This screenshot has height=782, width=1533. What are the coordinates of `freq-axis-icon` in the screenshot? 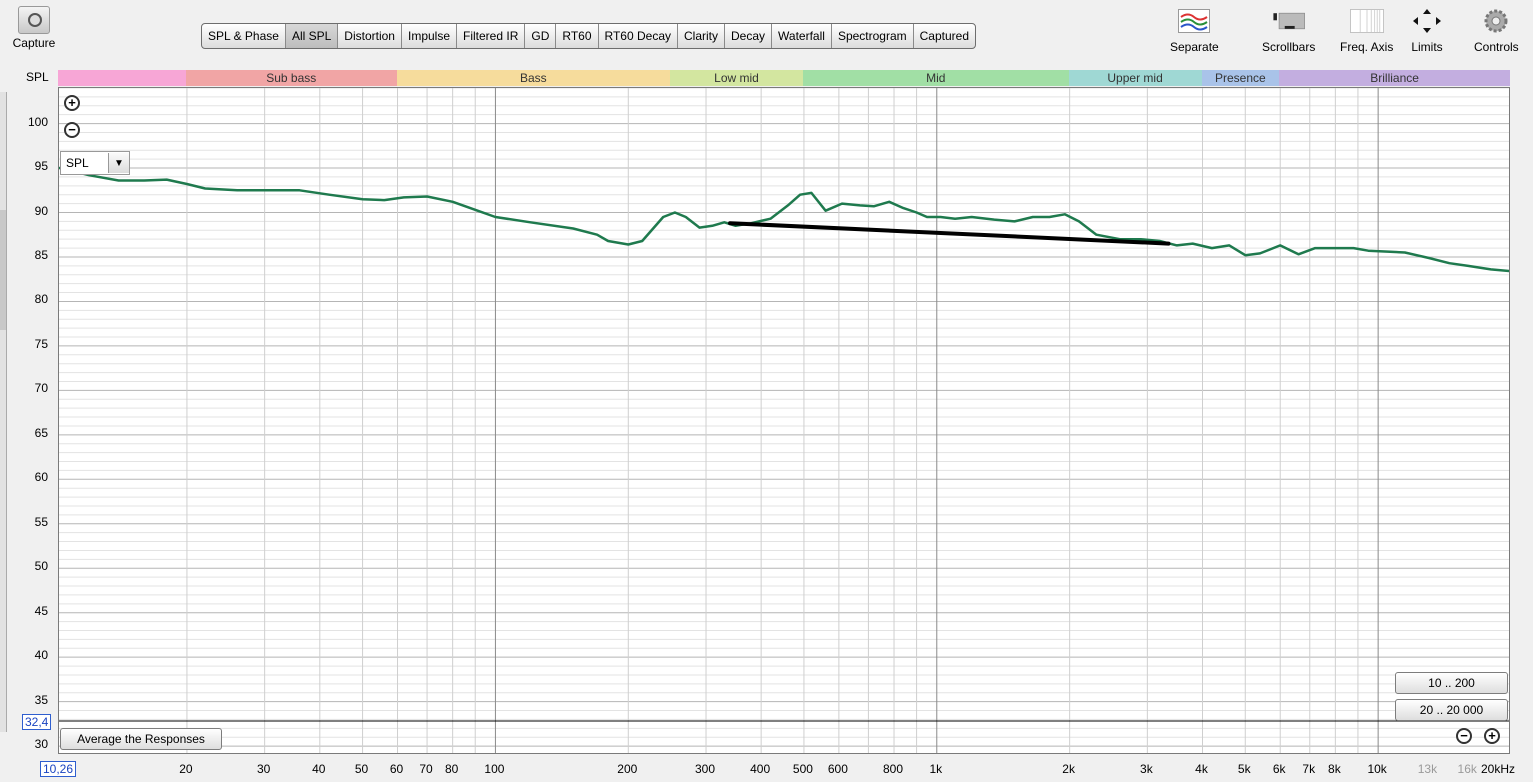 It's located at (1366, 21).